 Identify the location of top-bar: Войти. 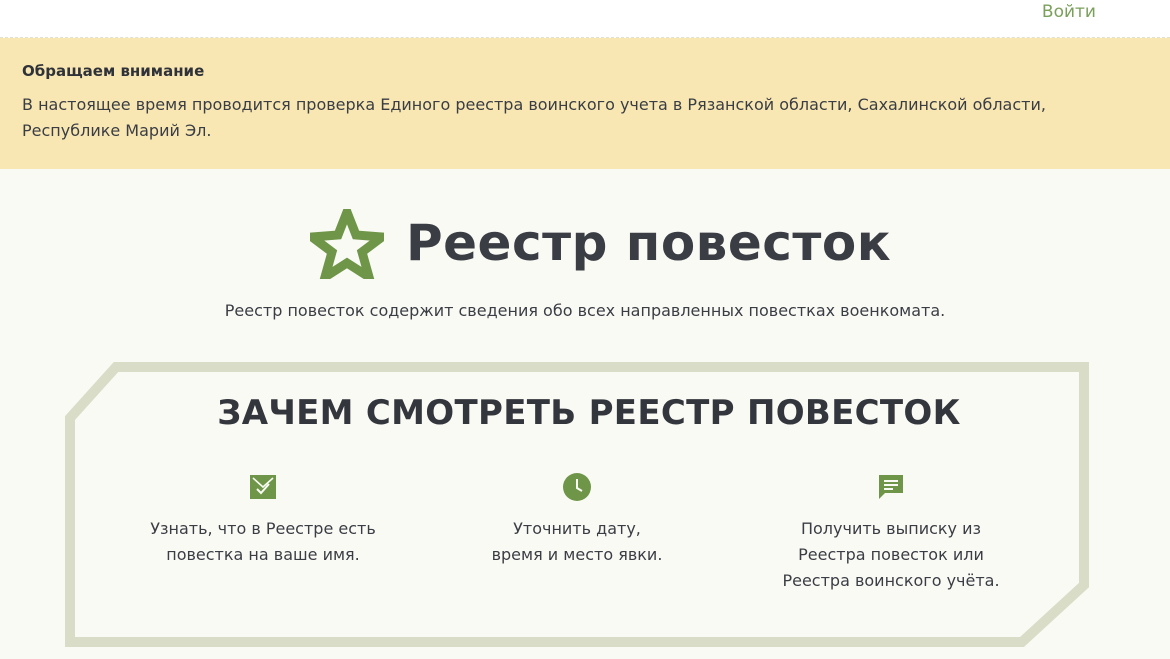
(585, 19).